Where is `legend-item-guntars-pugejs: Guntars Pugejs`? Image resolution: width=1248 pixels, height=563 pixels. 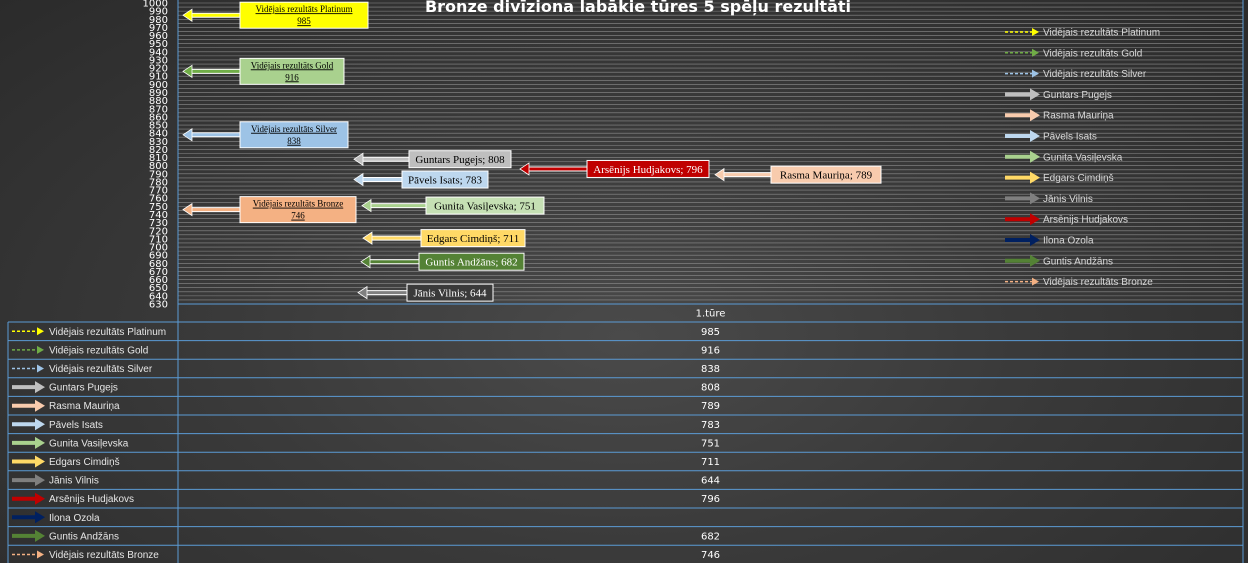
legend-item-guntars-pugejs: Guntars Pugejs is located at coordinates (1058, 94).